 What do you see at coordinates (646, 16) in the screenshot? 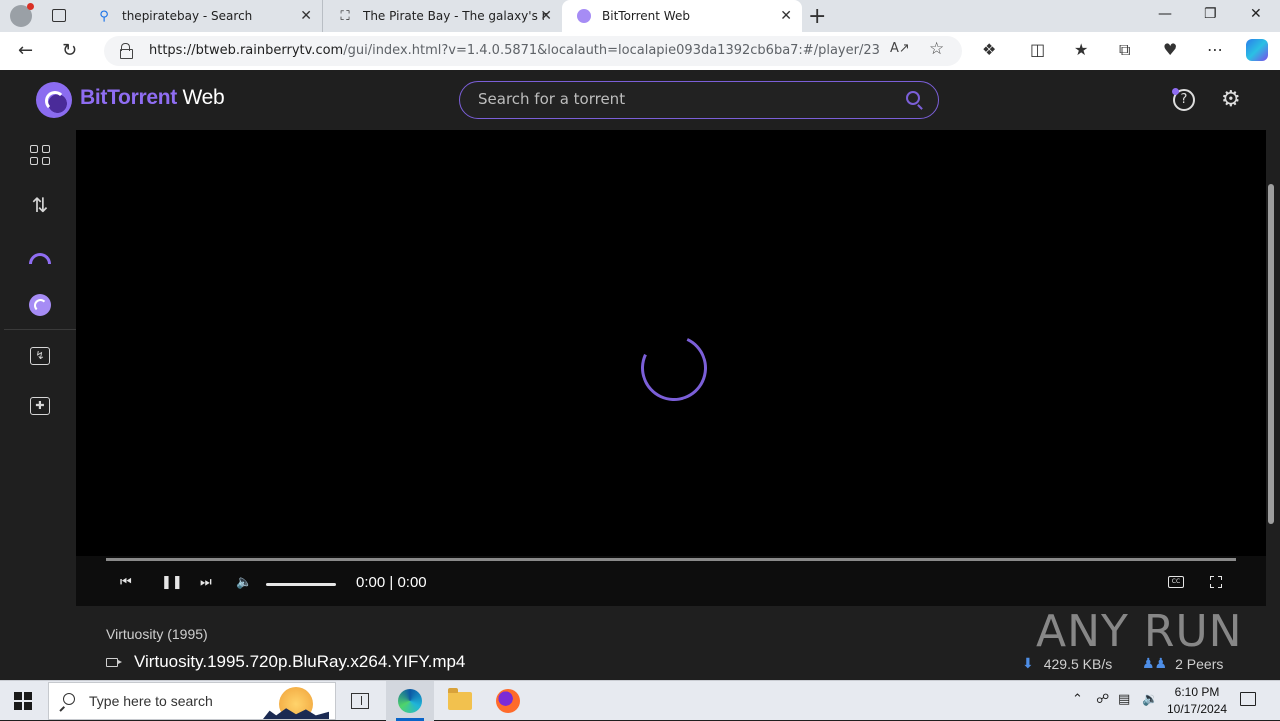
I see `tab-label: BitTorrent Web` at bounding box center [646, 16].